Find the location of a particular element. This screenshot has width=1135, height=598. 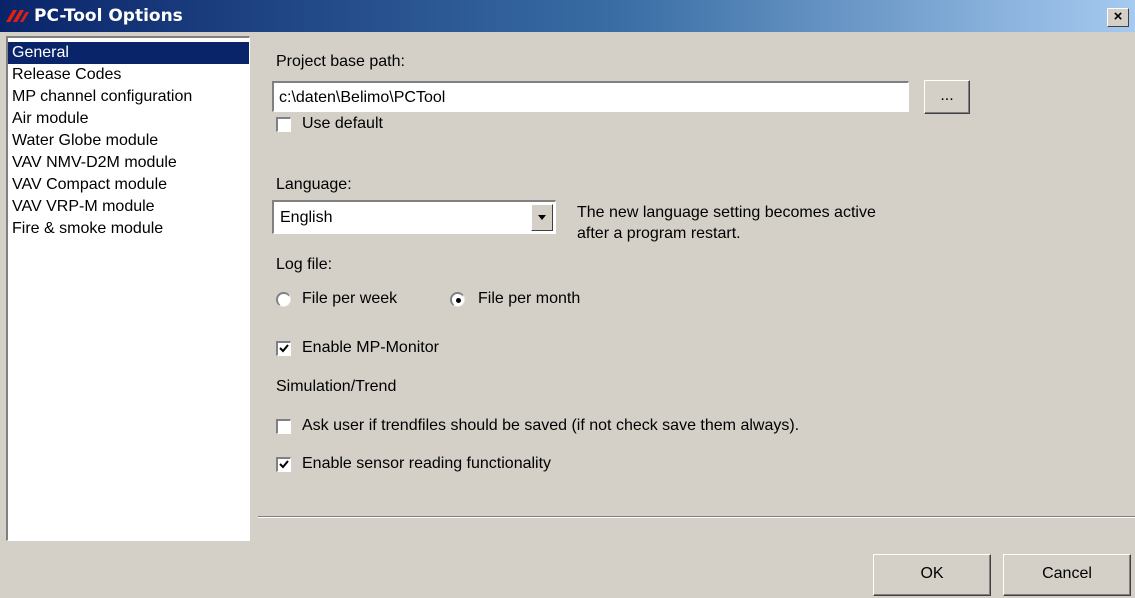

log-month-radio is located at coordinates (457, 299).